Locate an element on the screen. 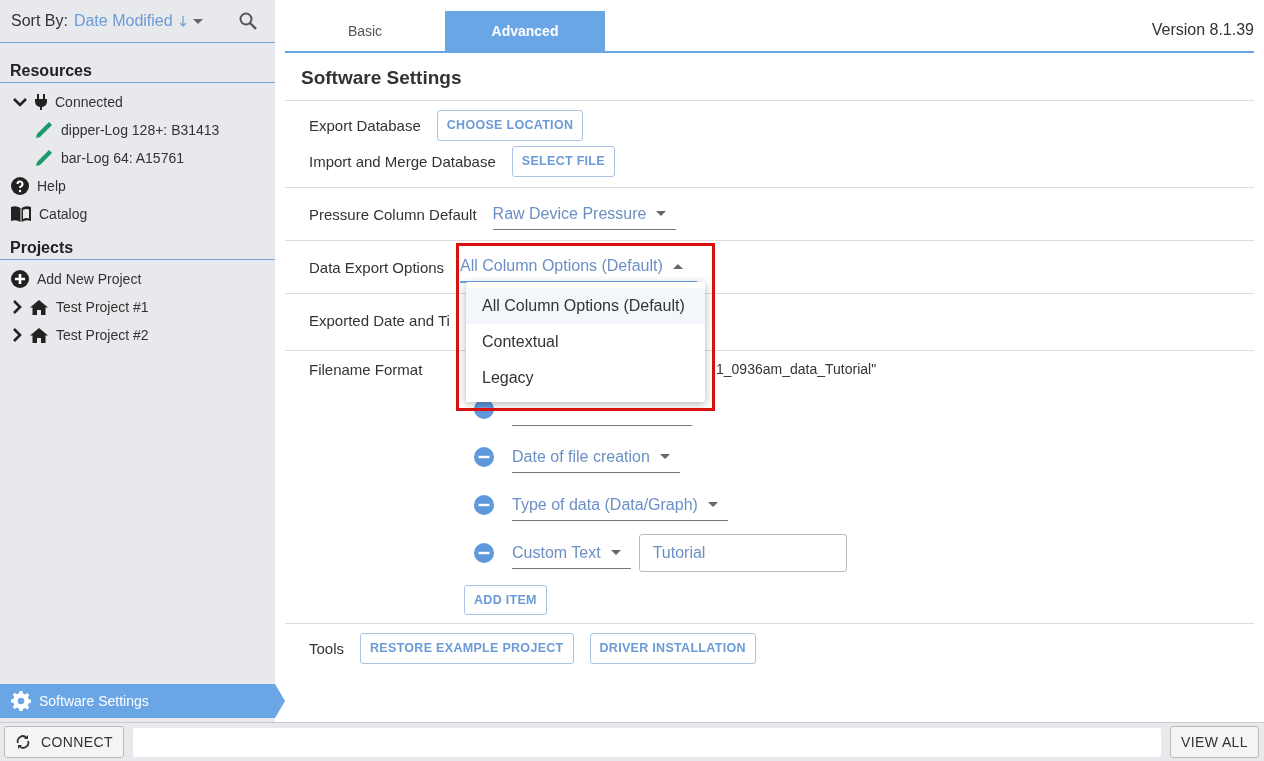 Image resolution: width=1264 pixels, height=761 pixels. view-all-button: VIEW ALL is located at coordinates (1214, 742).